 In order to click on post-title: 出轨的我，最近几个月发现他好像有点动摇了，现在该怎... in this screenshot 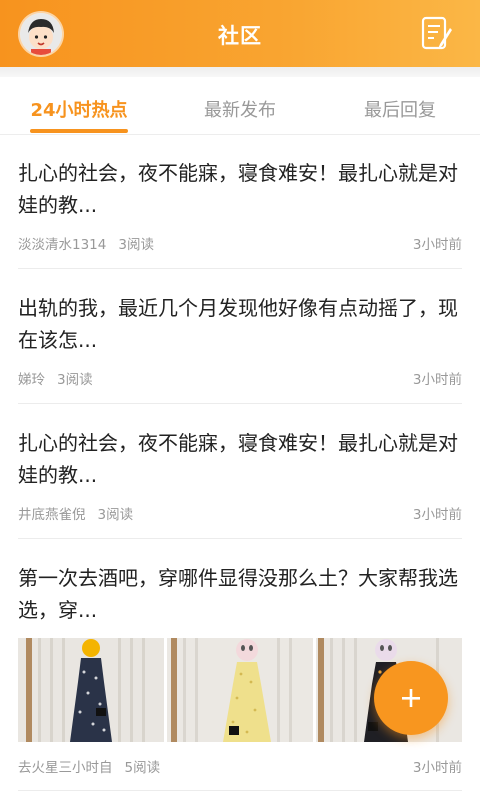, I will do `click(240, 324)`.